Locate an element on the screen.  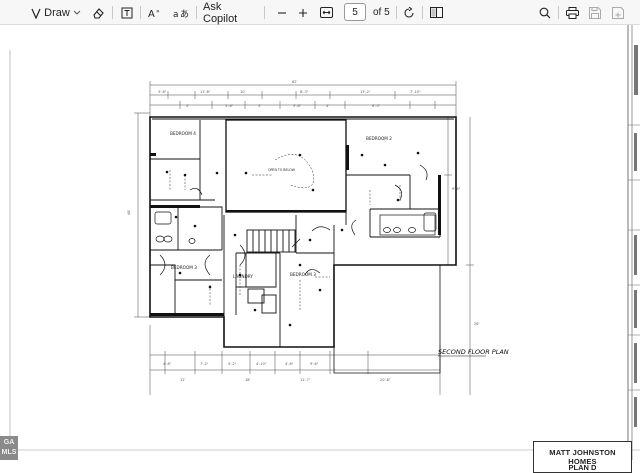
page-total: of 5 is located at coordinates (381, 12).